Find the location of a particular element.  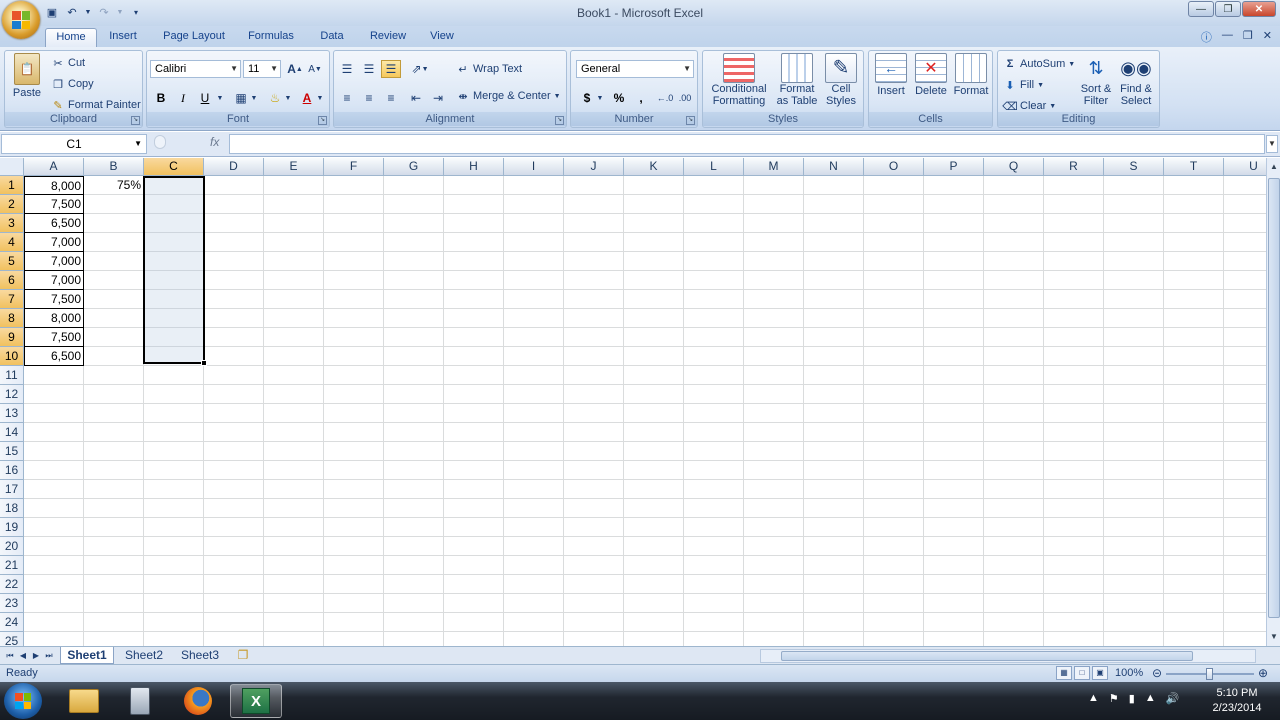

cell-t10 is located at coordinates (1194, 356).